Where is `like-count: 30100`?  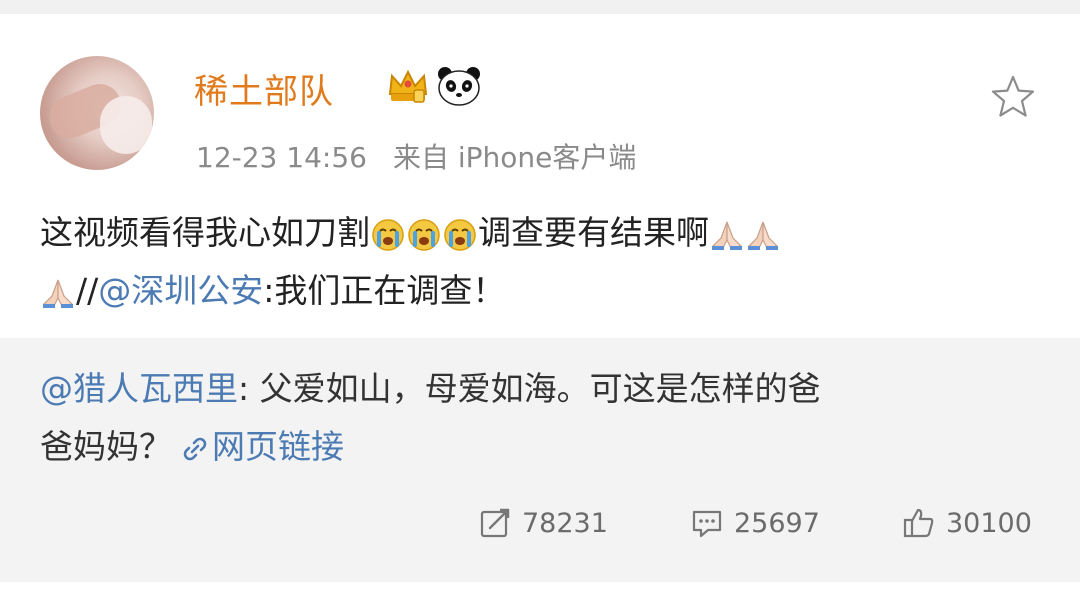 like-count: 30100 is located at coordinates (989, 523).